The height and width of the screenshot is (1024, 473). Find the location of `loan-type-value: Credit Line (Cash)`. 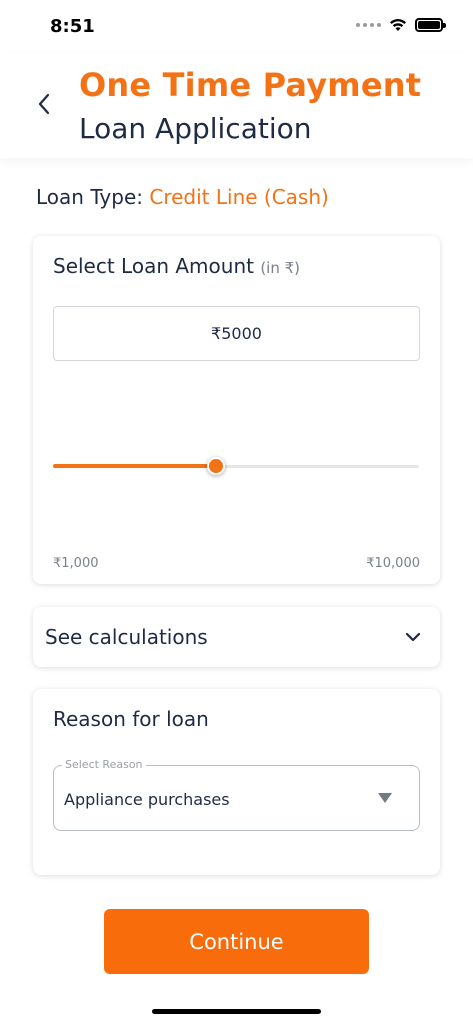

loan-type-value: Credit Line (Cash) is located at coordinates (239, 197).